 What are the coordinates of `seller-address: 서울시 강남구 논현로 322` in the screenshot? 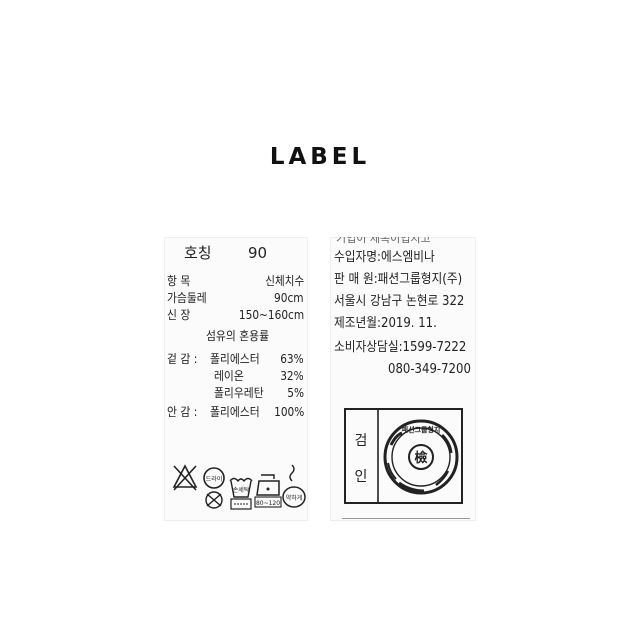 It's located at (399, 301).